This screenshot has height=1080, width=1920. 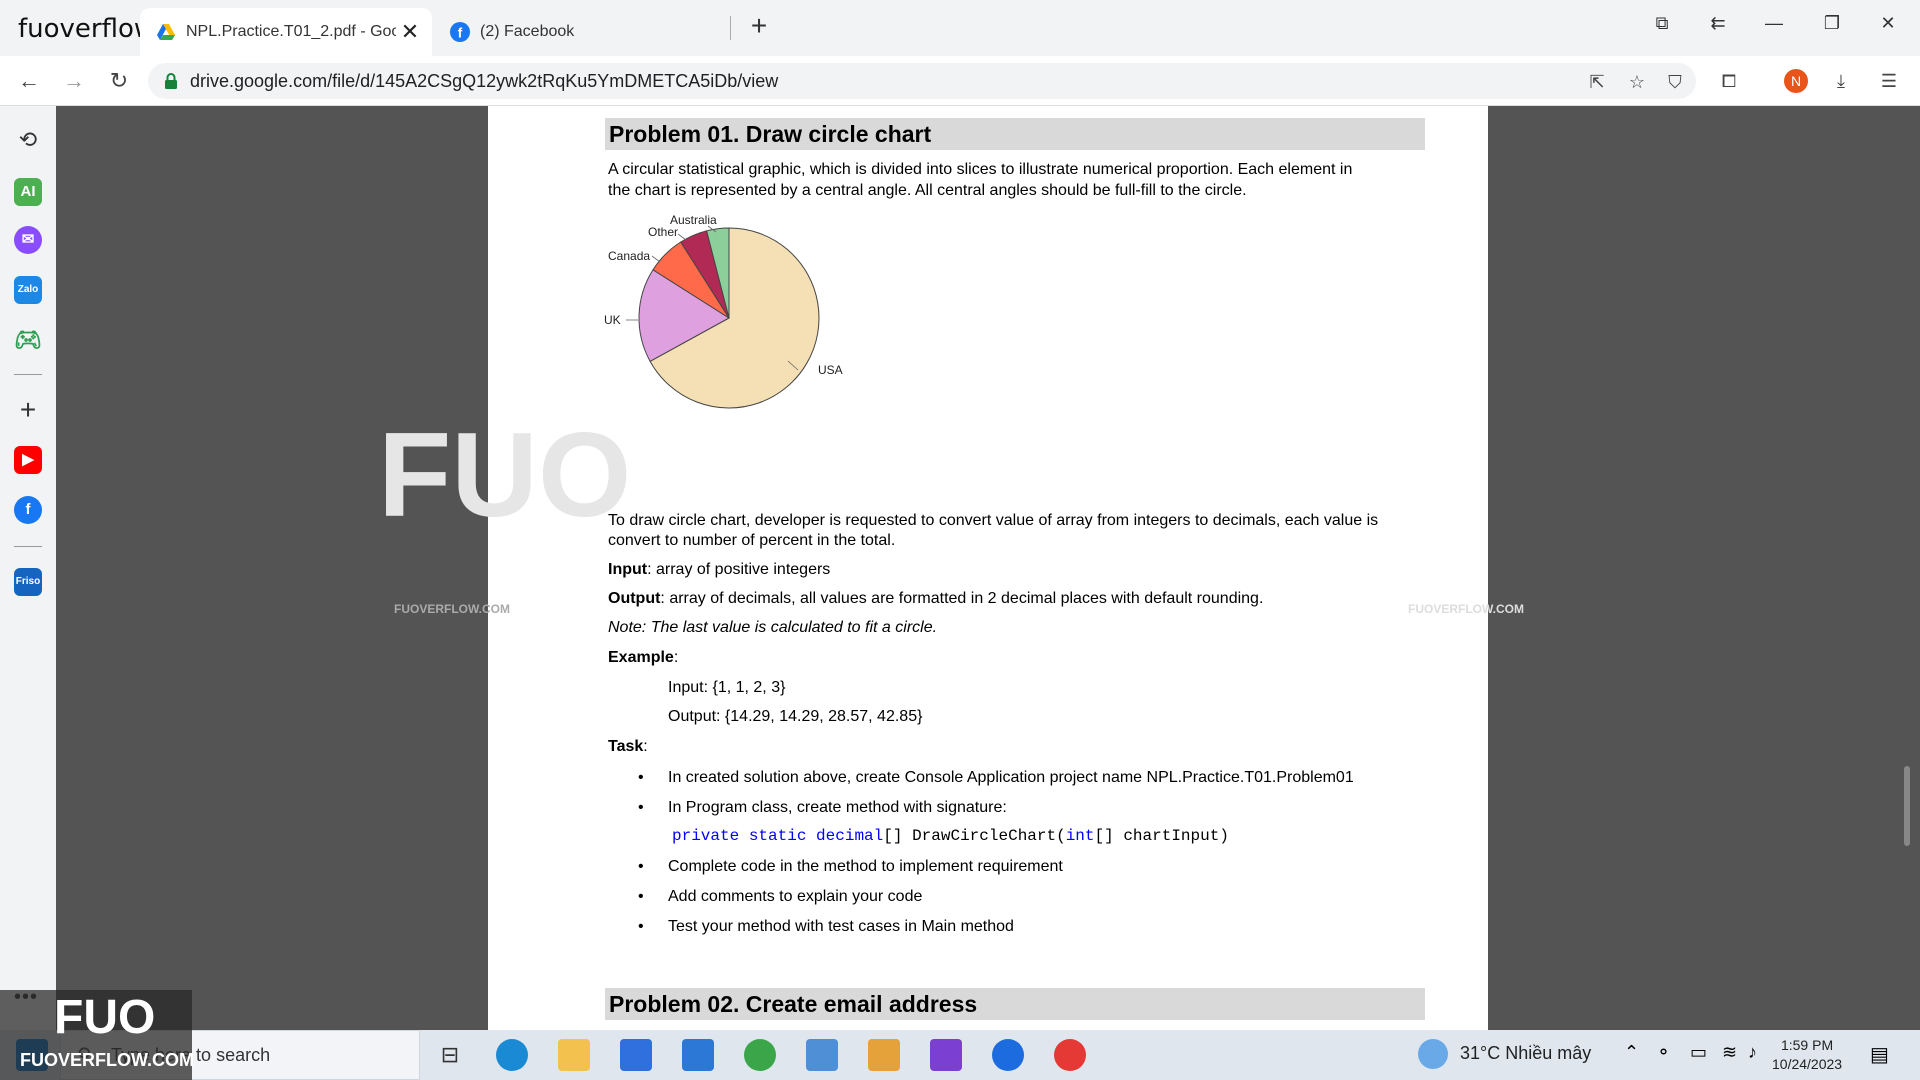 What do you see at coordinates (1663, 1052) in the screenshot?
I see `network-icon: ⚬` at bounding box center [1663, 1052].